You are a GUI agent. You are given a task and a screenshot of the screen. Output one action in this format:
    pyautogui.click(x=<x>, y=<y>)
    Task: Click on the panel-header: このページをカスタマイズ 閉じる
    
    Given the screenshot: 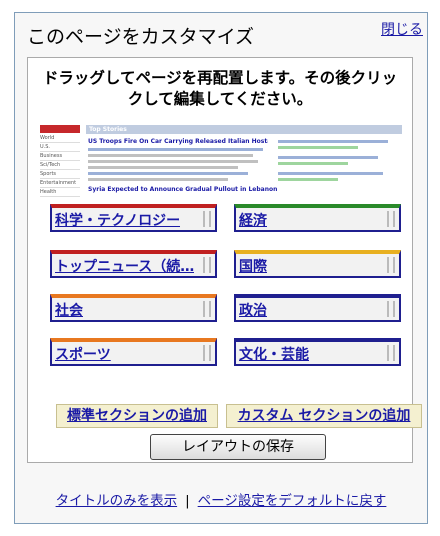 What is the action you would take?
    pyautogui.click(x=221, y=33)
    